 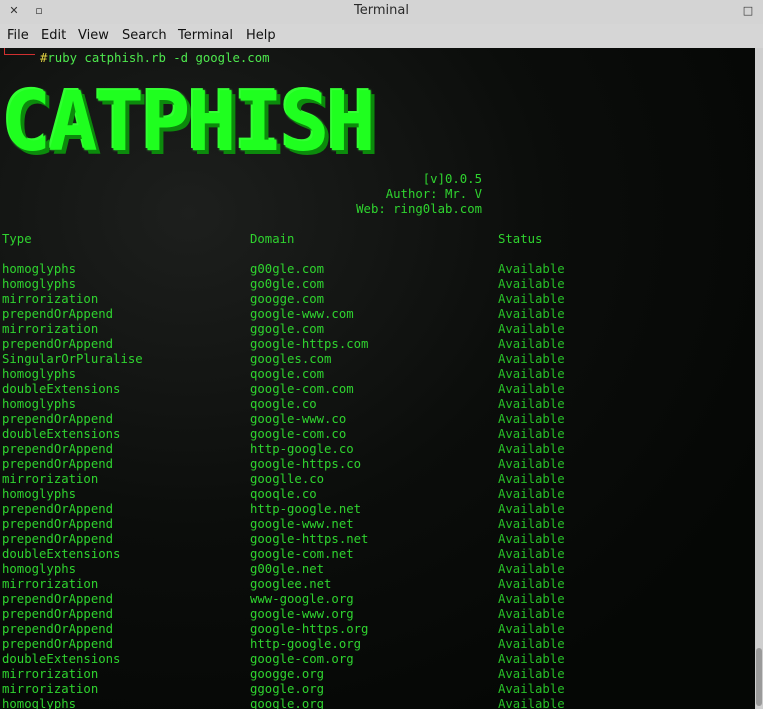 I want to click on menu-view: View, so click(x=93, y=35).